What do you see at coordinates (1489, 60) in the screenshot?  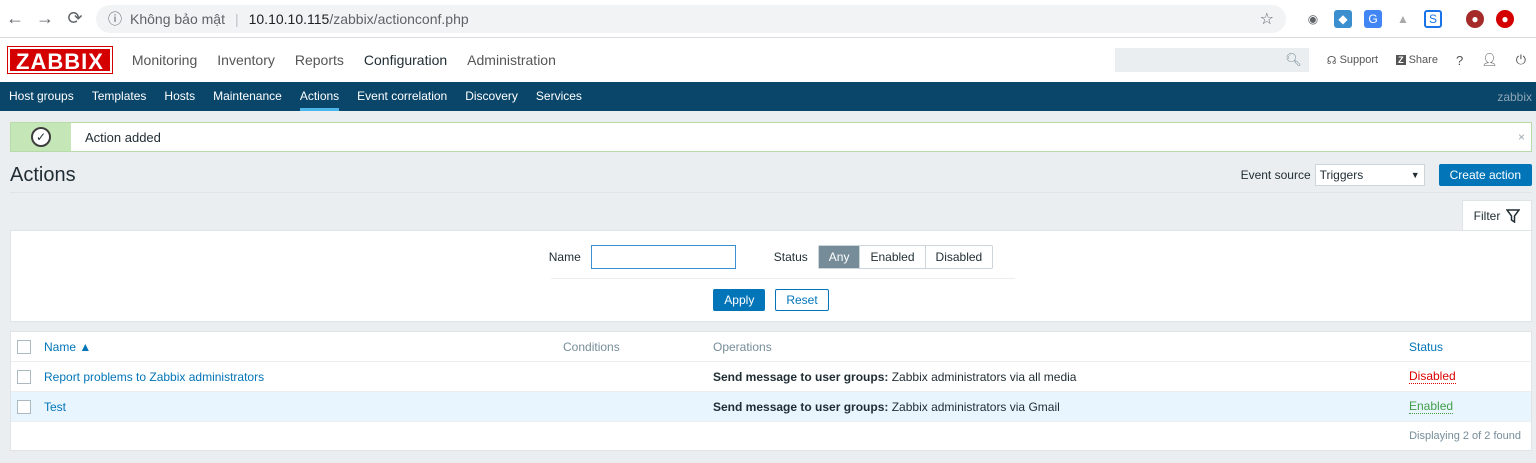 I see `user-profile-icon: 👤︎` at bounding box center [1489, 60].